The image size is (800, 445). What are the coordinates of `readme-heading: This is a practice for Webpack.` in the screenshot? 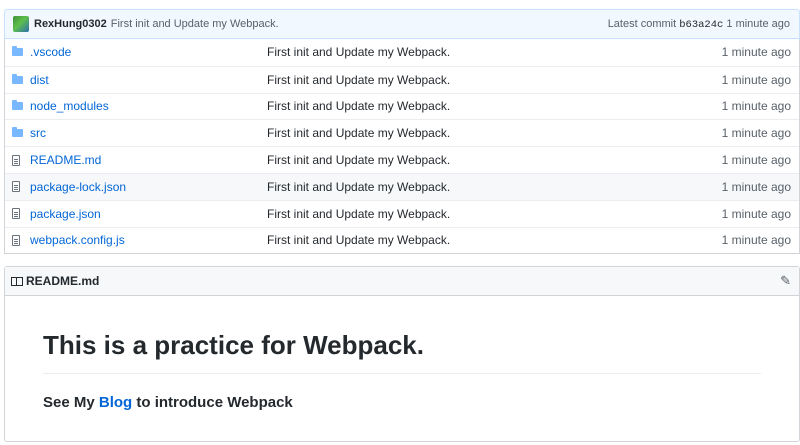 It's located at (402, 352).